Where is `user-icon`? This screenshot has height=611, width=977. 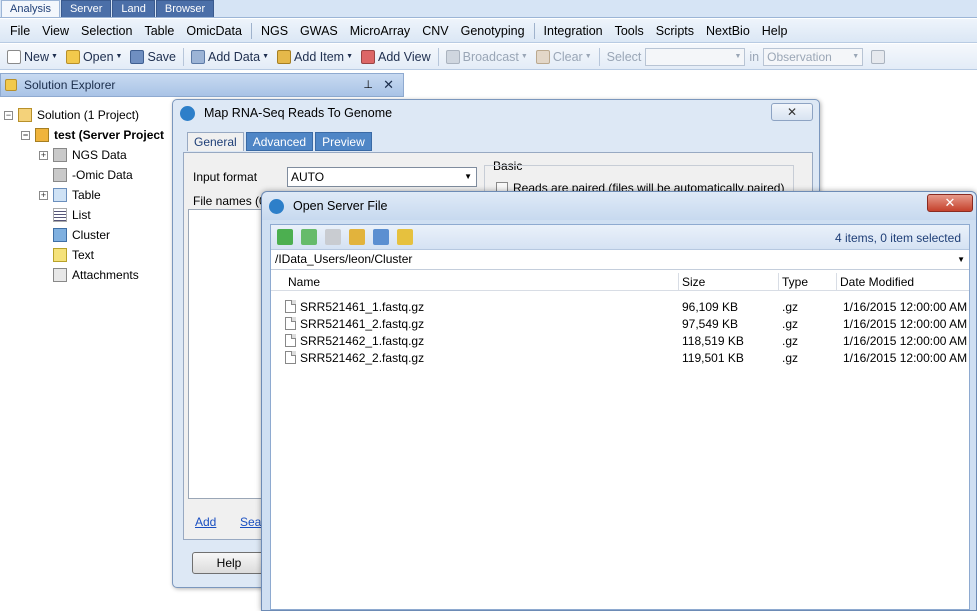
user-icon is located at coordinates (357, 237).